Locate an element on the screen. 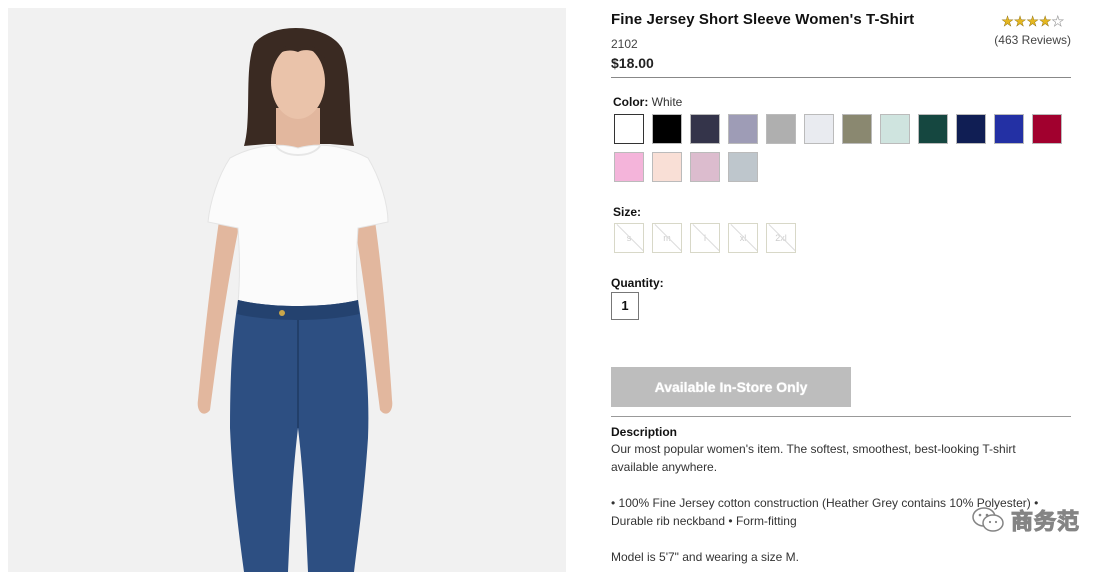  product-price: $18.00 is located at coordinates (632, 63).